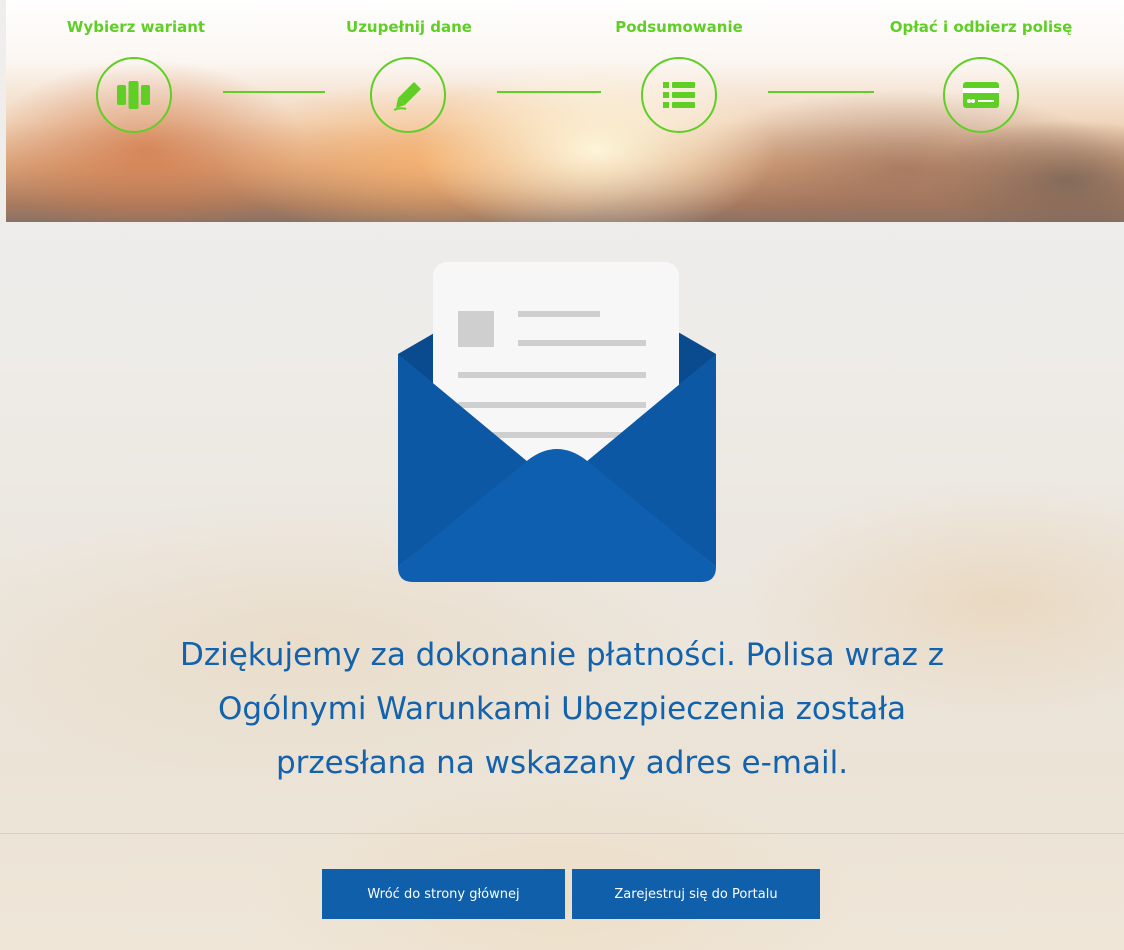 Image resolution: width=1124 pixels, height=950 pixels. Describe the element at coordinates (136, 27) in the screenshot. I see `step-label-choose-variant: Wybierz wariant` at that location.